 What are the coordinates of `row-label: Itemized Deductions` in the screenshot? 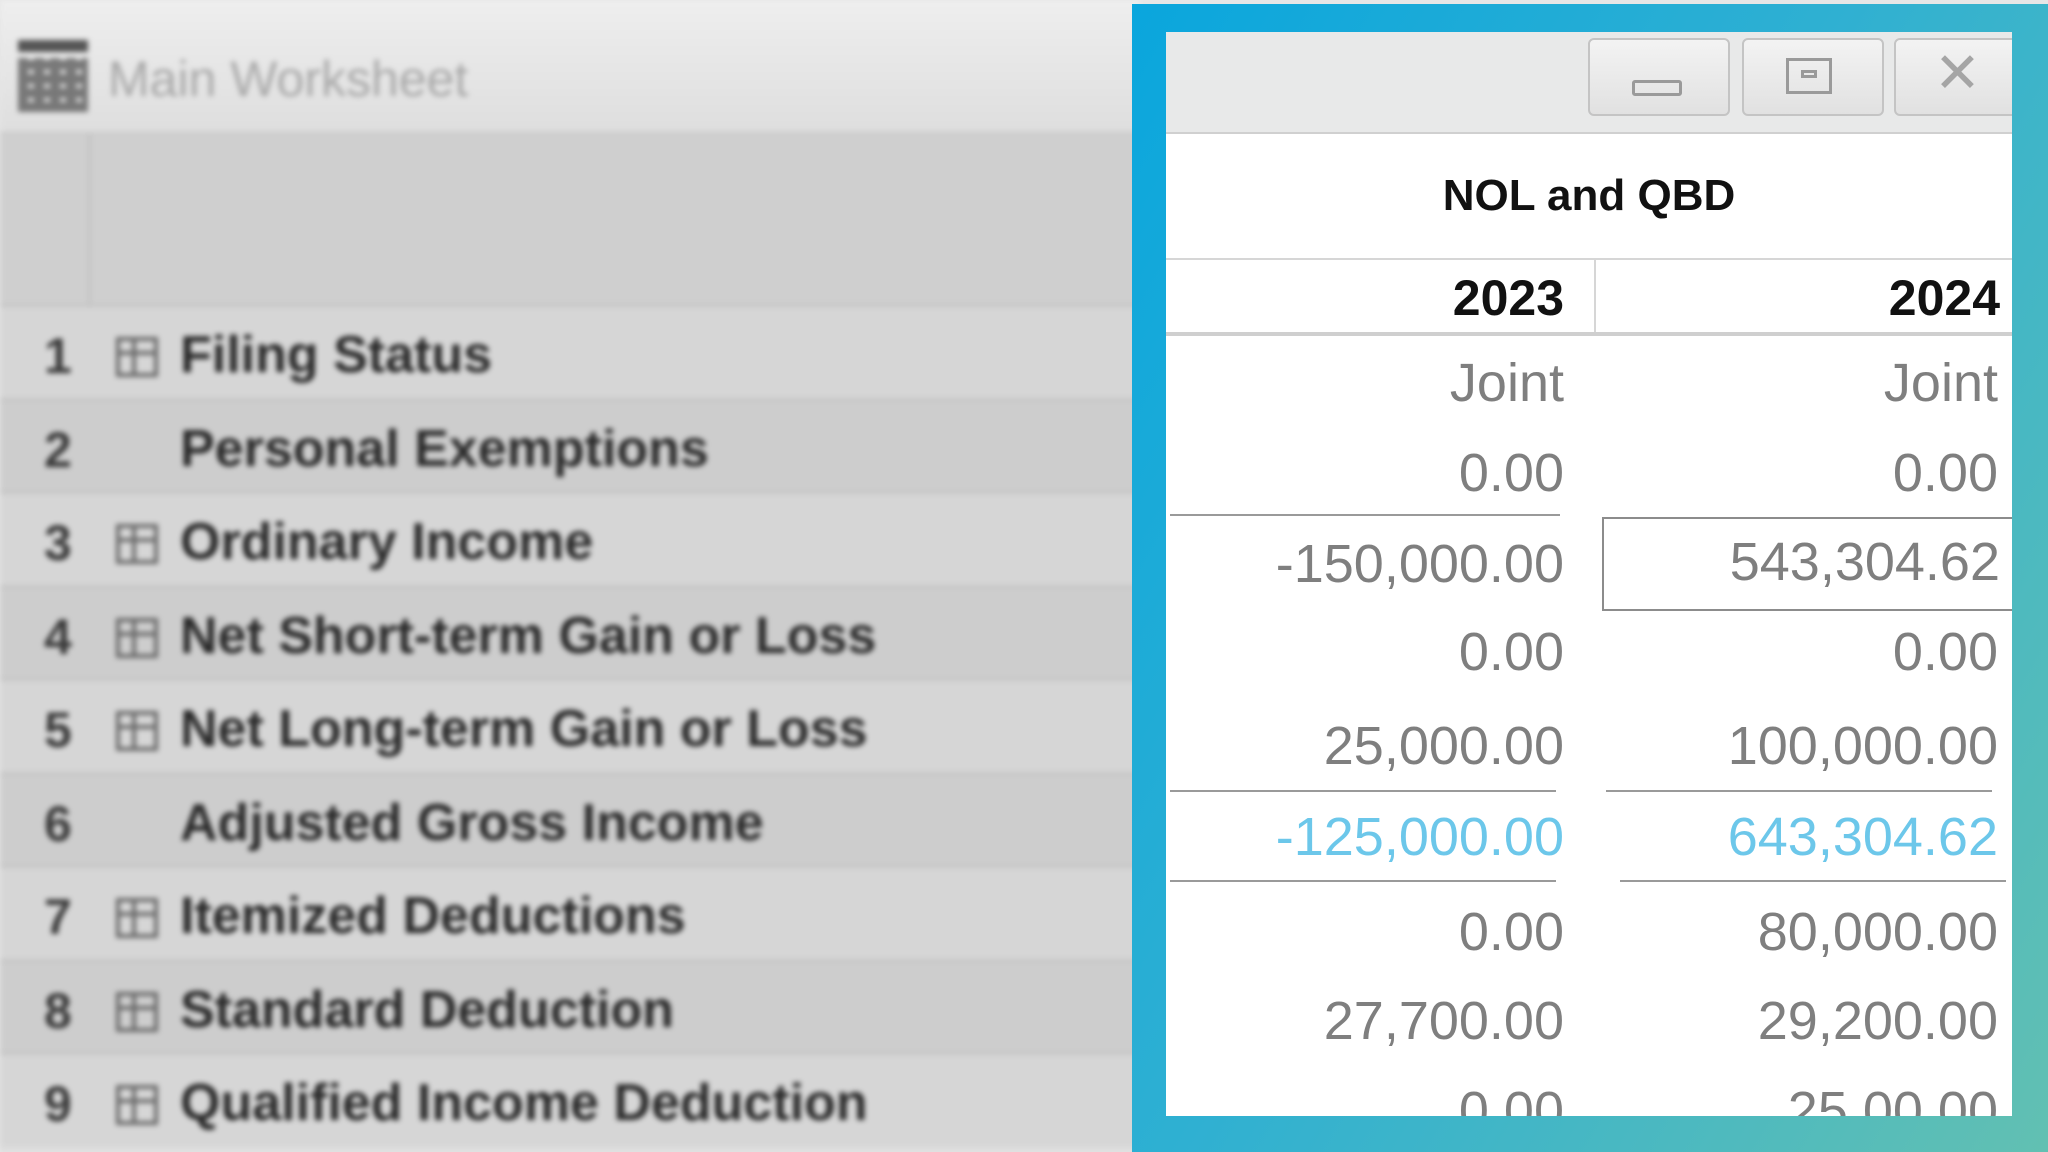 It's located at (433, 916).